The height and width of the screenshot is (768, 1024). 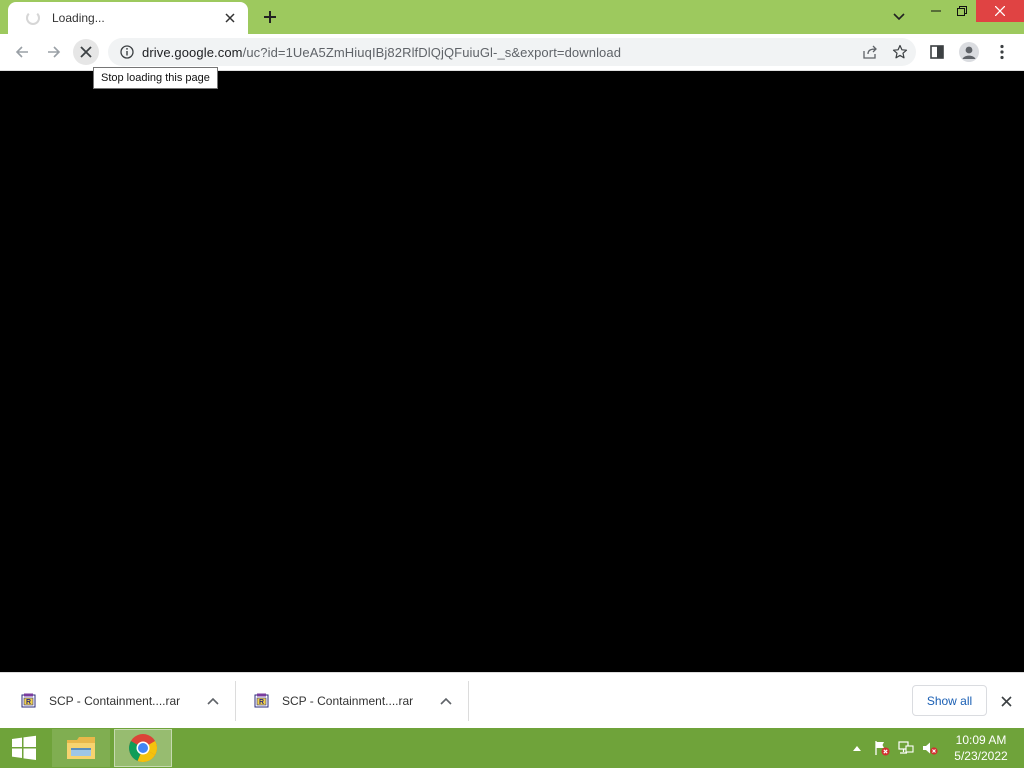 I want to click on profile-button, so click(x=969, y=52).